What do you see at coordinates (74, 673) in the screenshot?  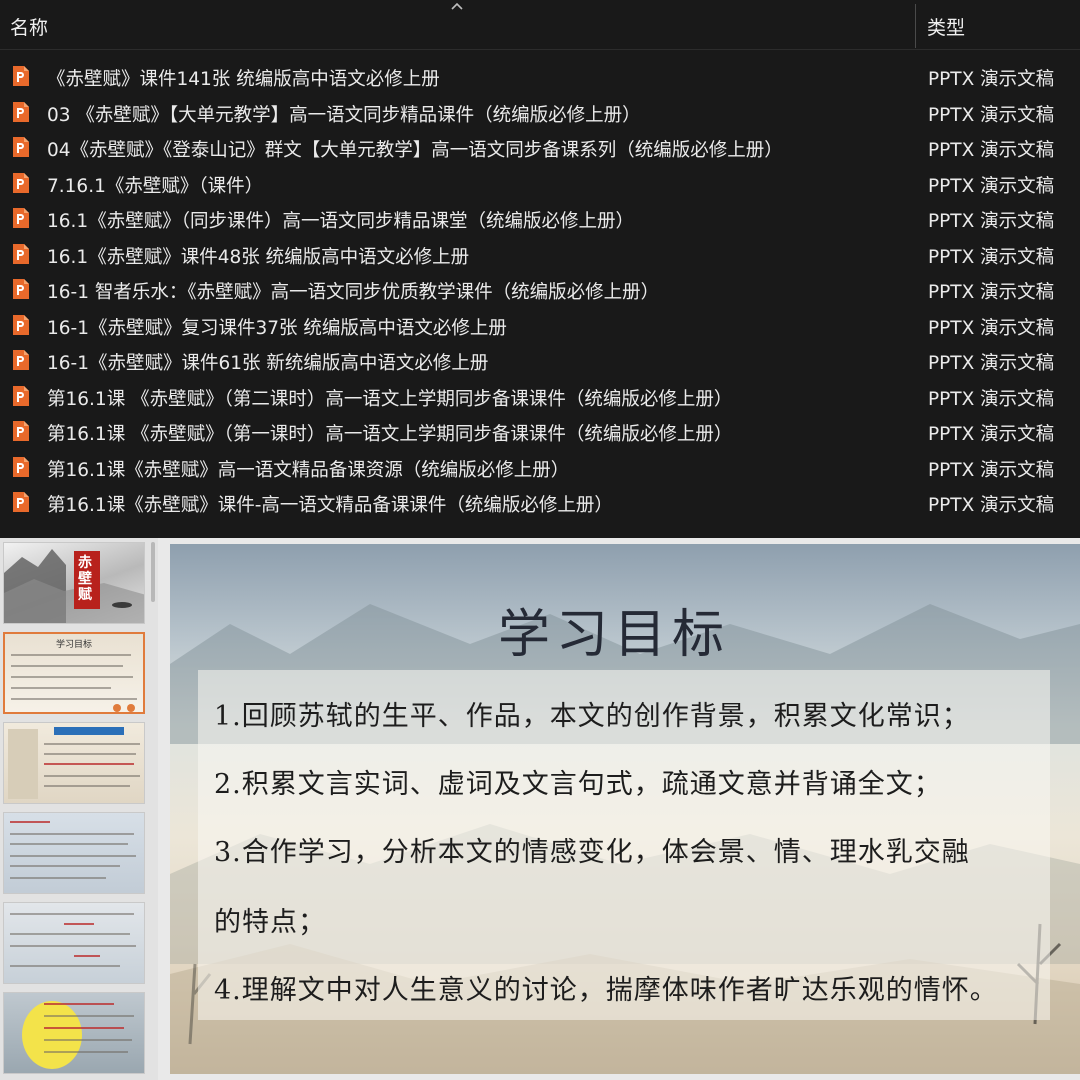 I see `slide-thumbnail-2: 学习目标` at bounding box center [74, 673].